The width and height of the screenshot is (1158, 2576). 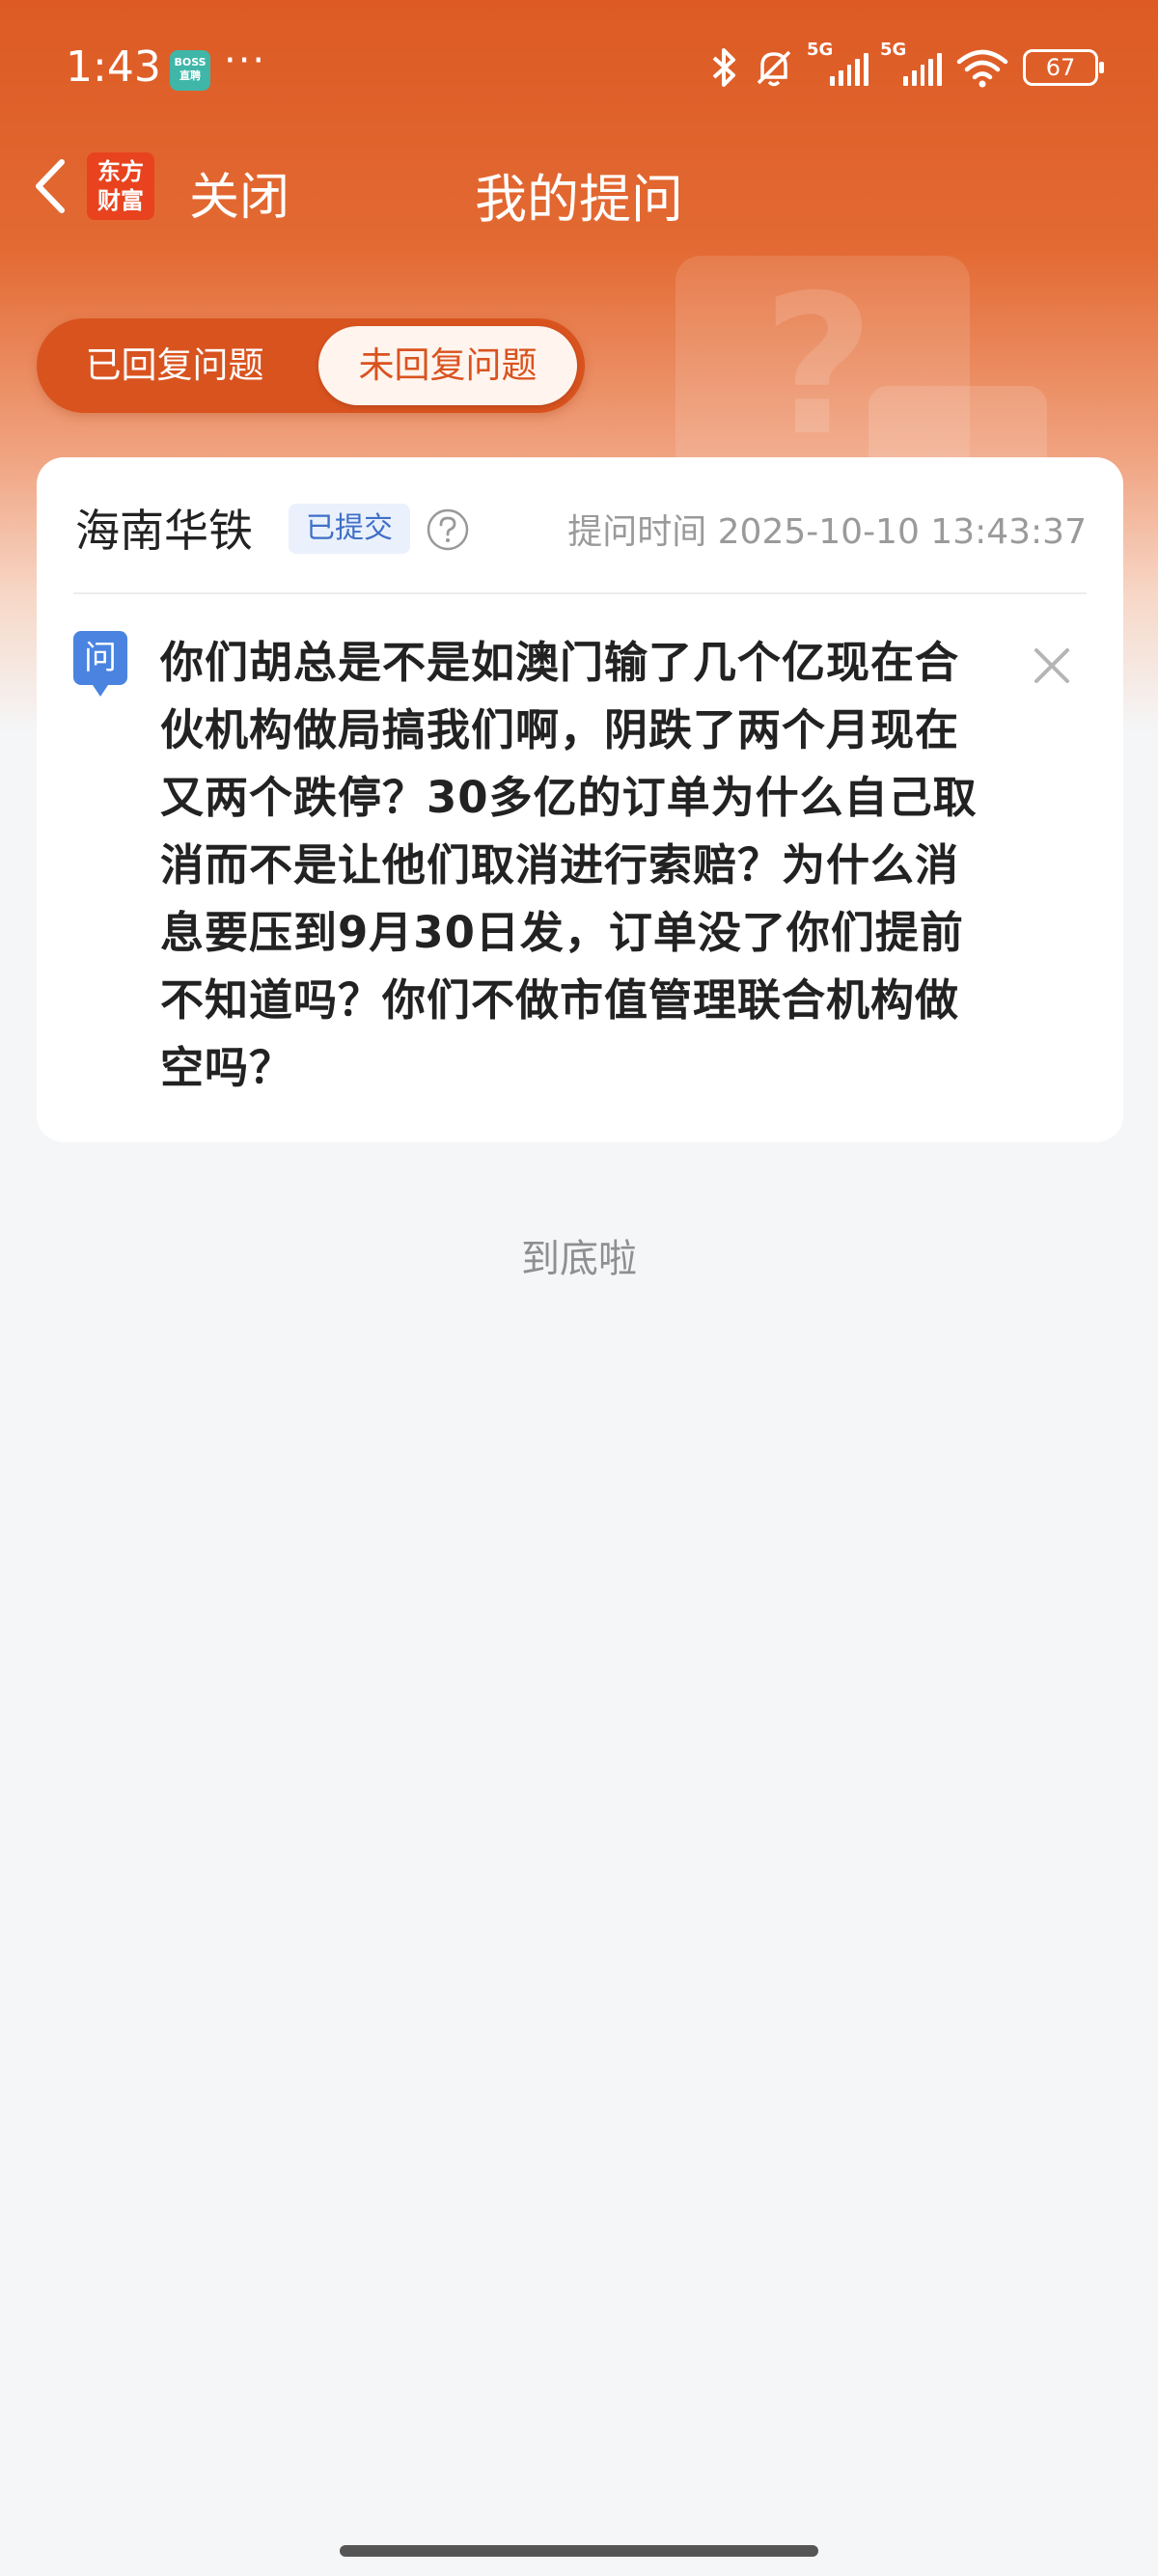 What do you see at coordinates (774, 68) in the screenshot?
I see `bell-muted-icon` at bounding box center [774, 68].